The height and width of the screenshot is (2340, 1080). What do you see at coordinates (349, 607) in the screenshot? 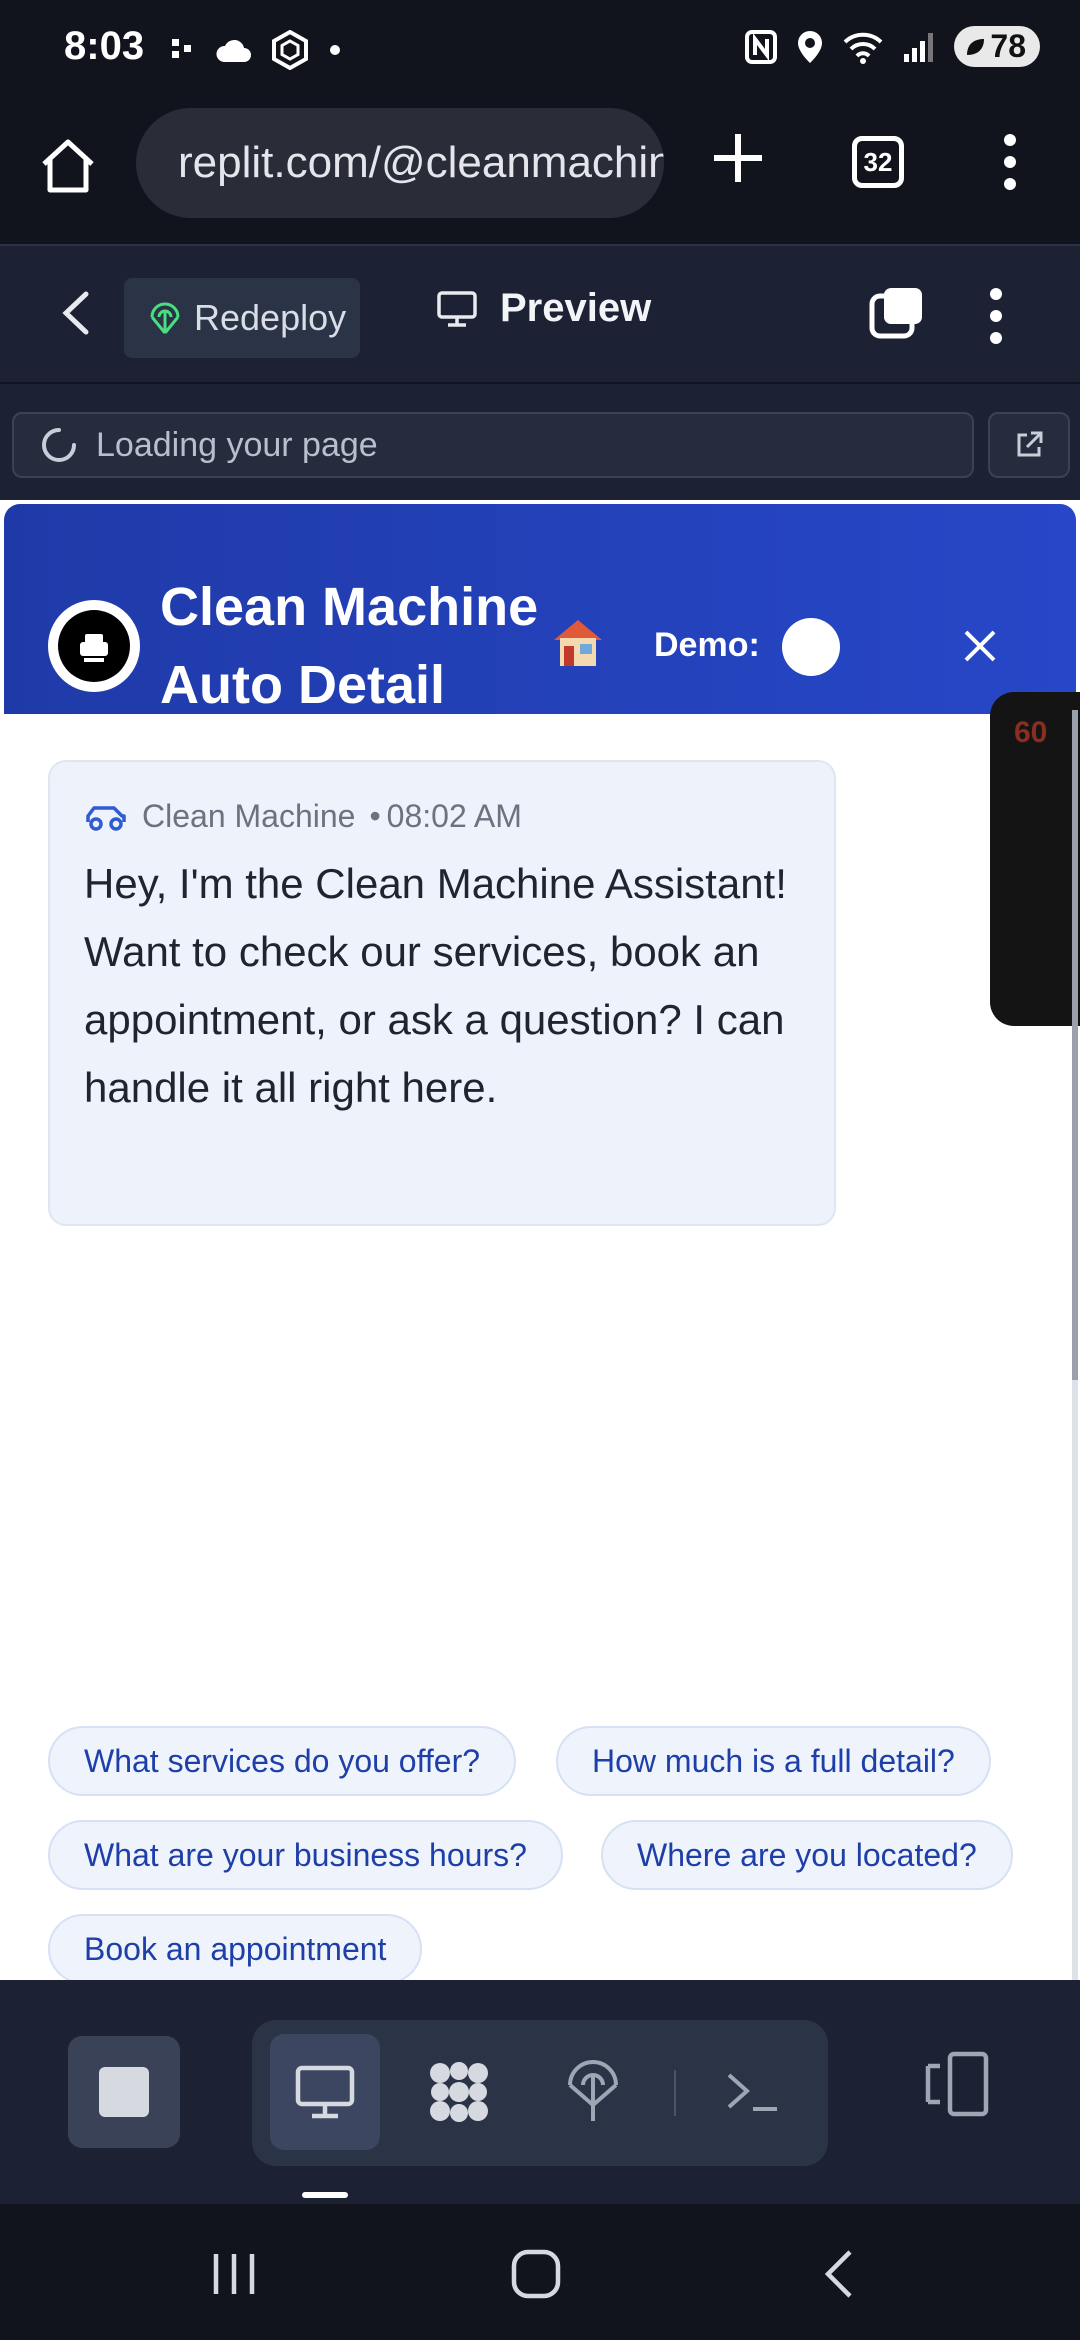
I see `brand-title-line1: Clean Machine` at bounding box center [349, 607].